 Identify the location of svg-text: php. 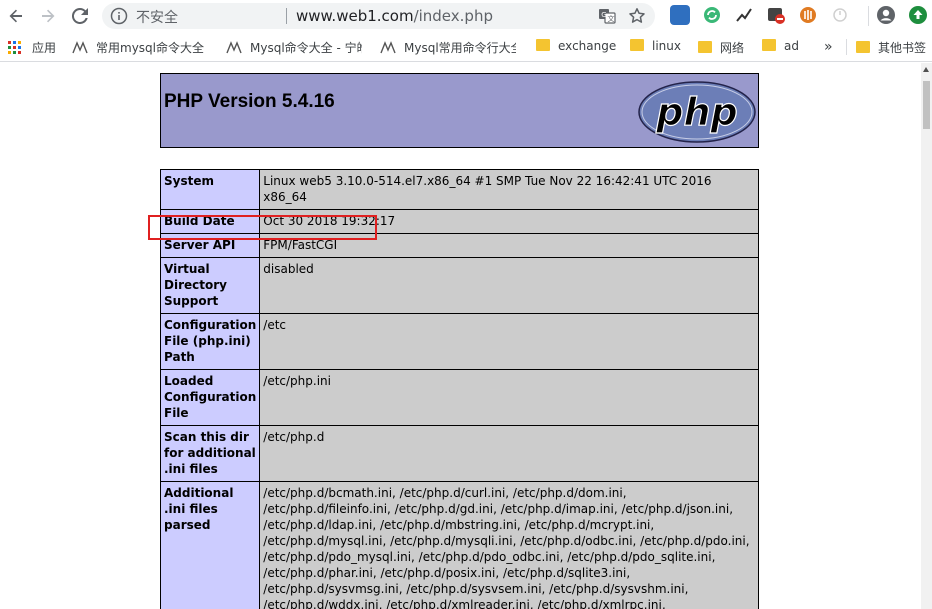
(696, 112).